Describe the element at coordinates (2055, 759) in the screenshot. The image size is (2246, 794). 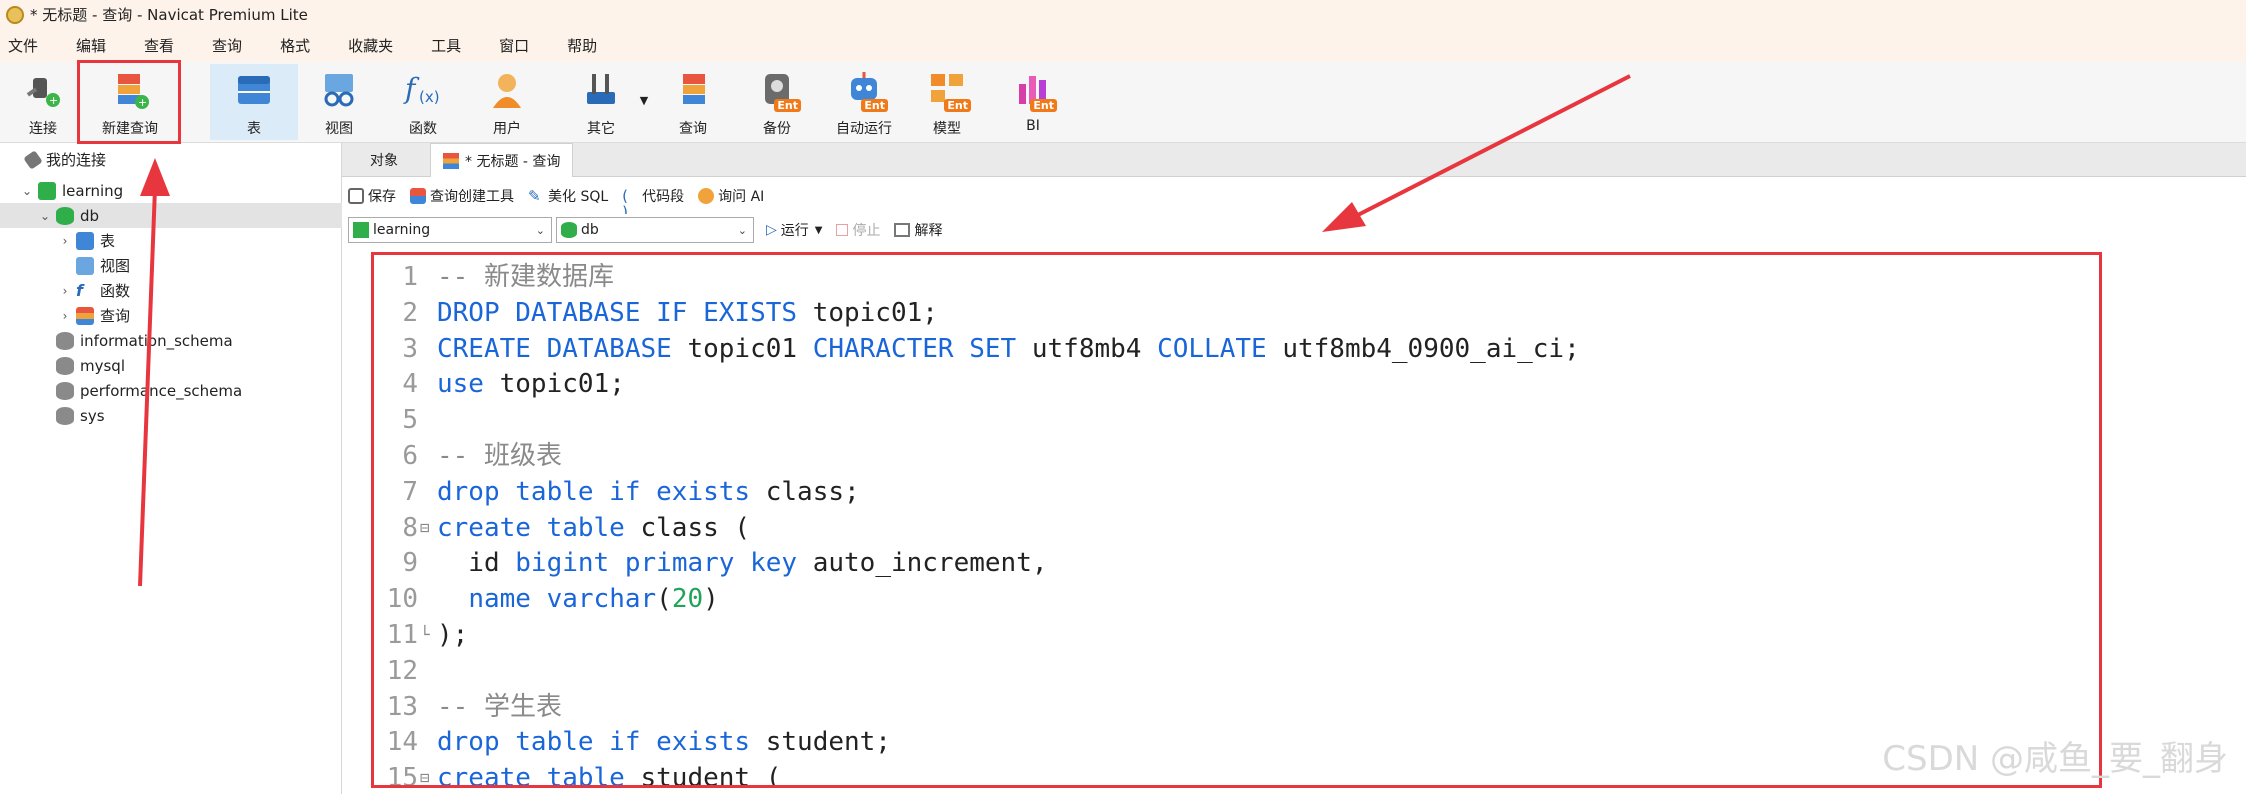
I see `csdn-watermark: CSDN @咸鱼_要_翻身` at that location.